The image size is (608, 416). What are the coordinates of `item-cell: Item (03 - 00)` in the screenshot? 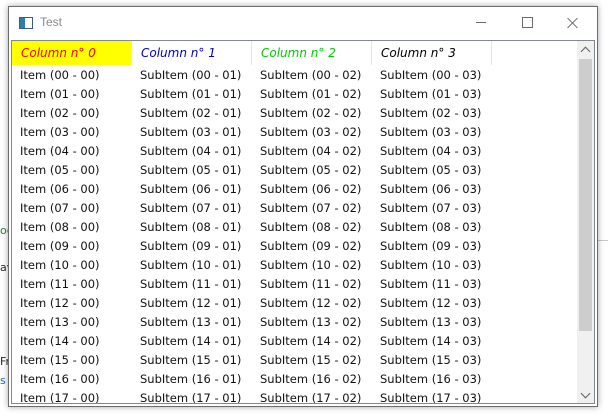 It's located at (60, 132).